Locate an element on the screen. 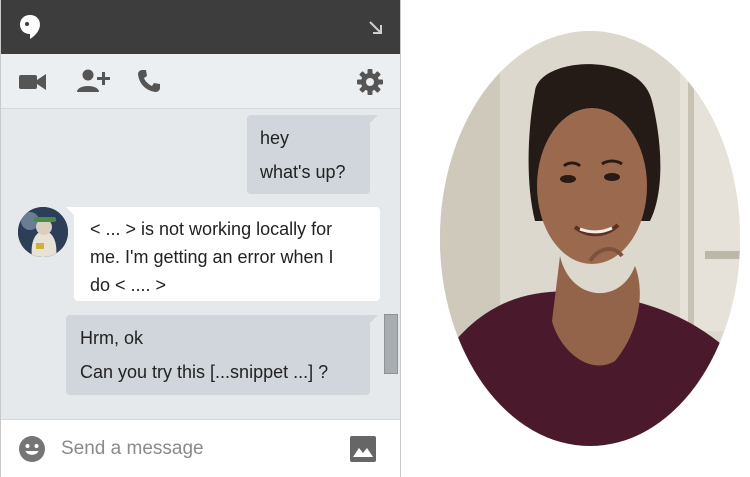  popout-arrow-icon is located at coordinates (376, 30).